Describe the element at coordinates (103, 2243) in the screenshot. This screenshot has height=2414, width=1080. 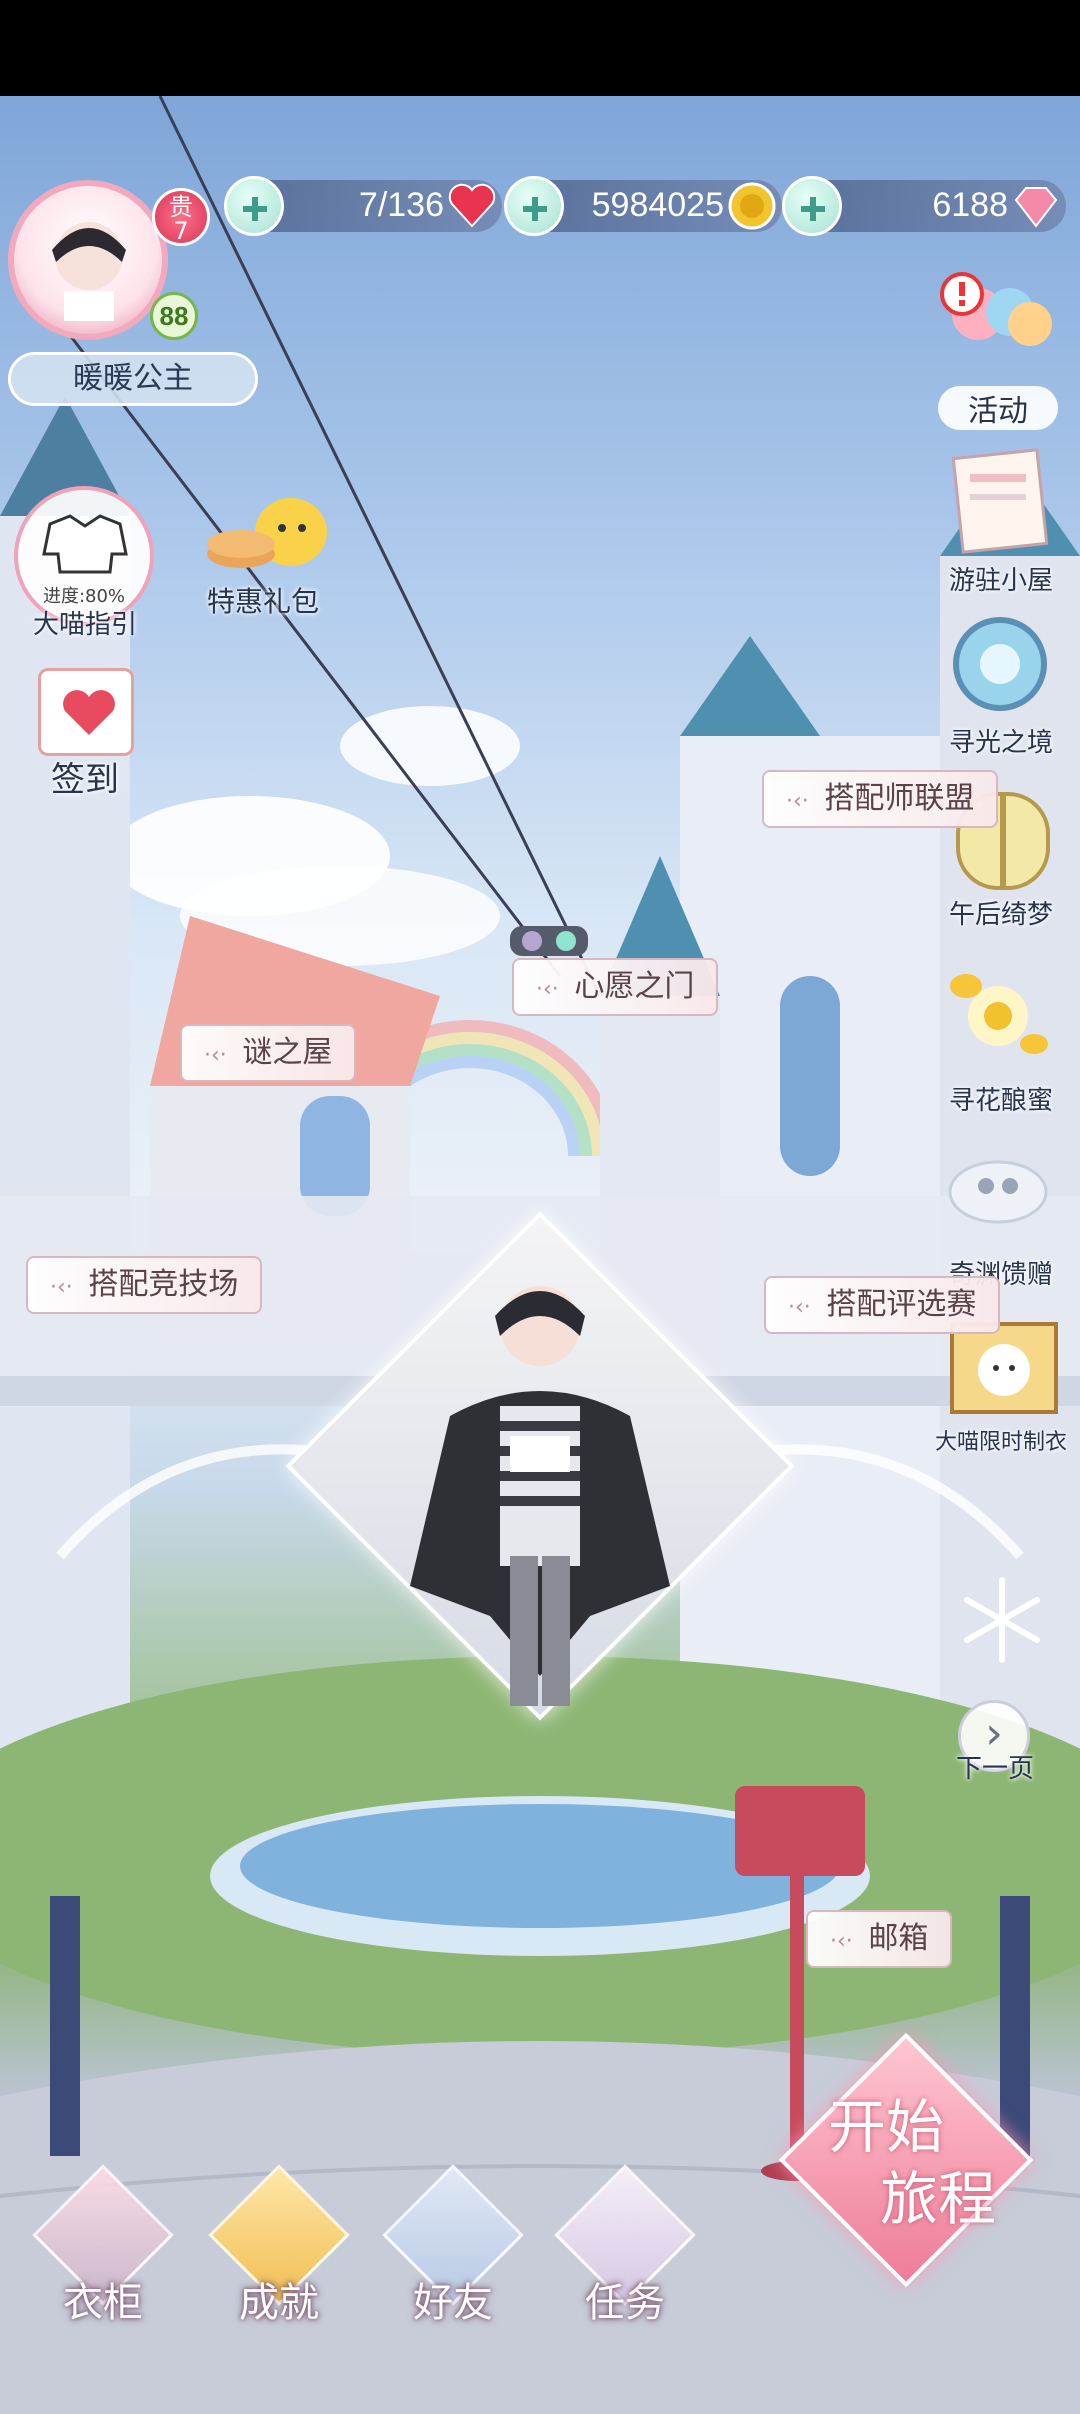
I see `wardrobe-button: 衣柜` at that location.